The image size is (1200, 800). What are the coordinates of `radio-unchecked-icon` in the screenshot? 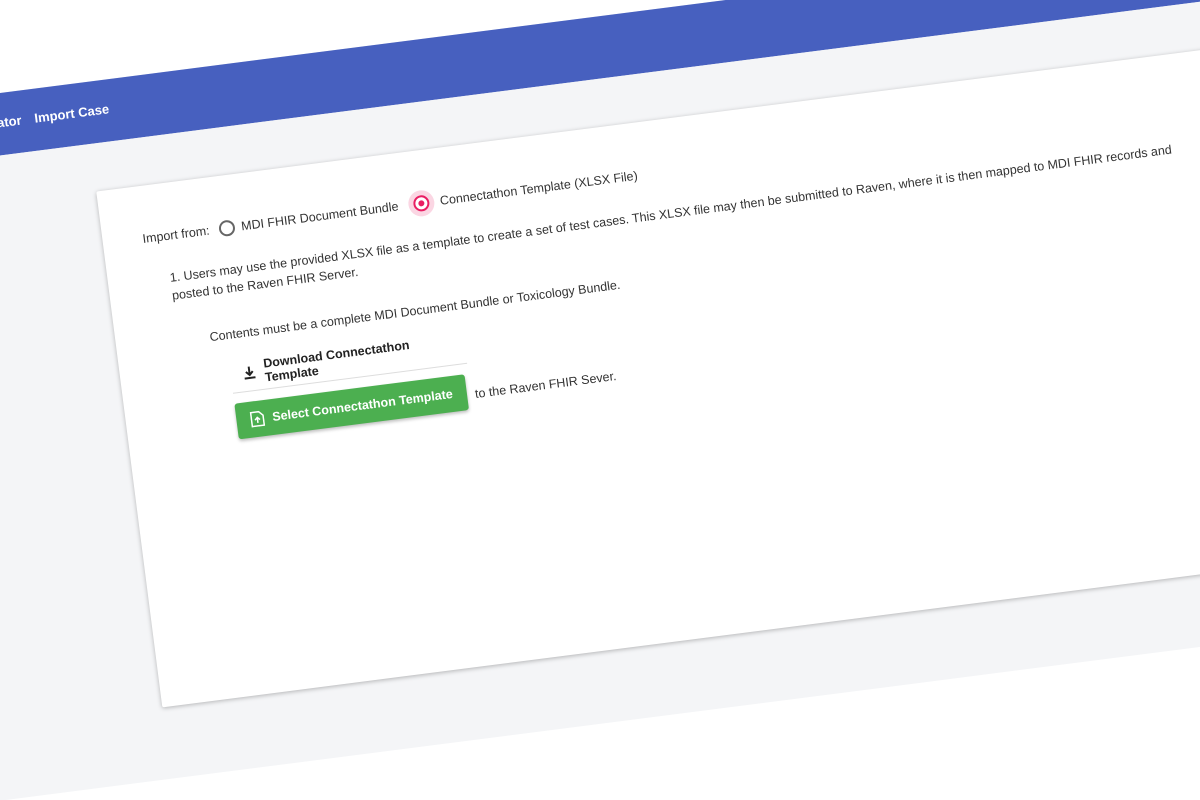 It's located at (227, 228).